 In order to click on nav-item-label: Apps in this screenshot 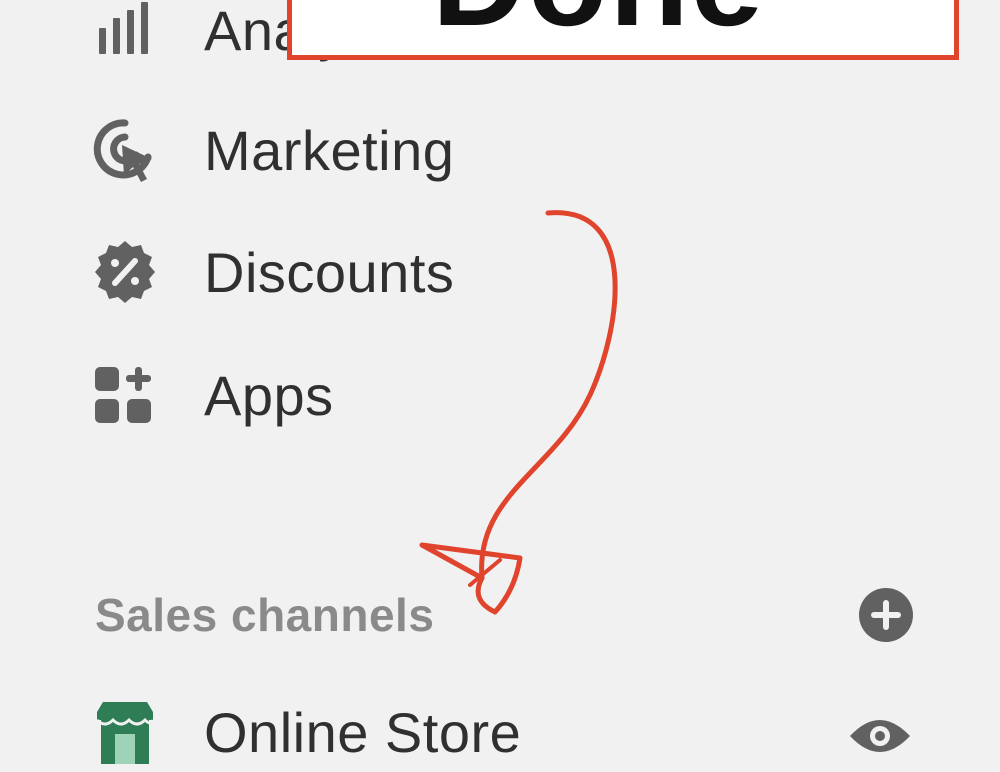, I will do `click(269, 395)`.